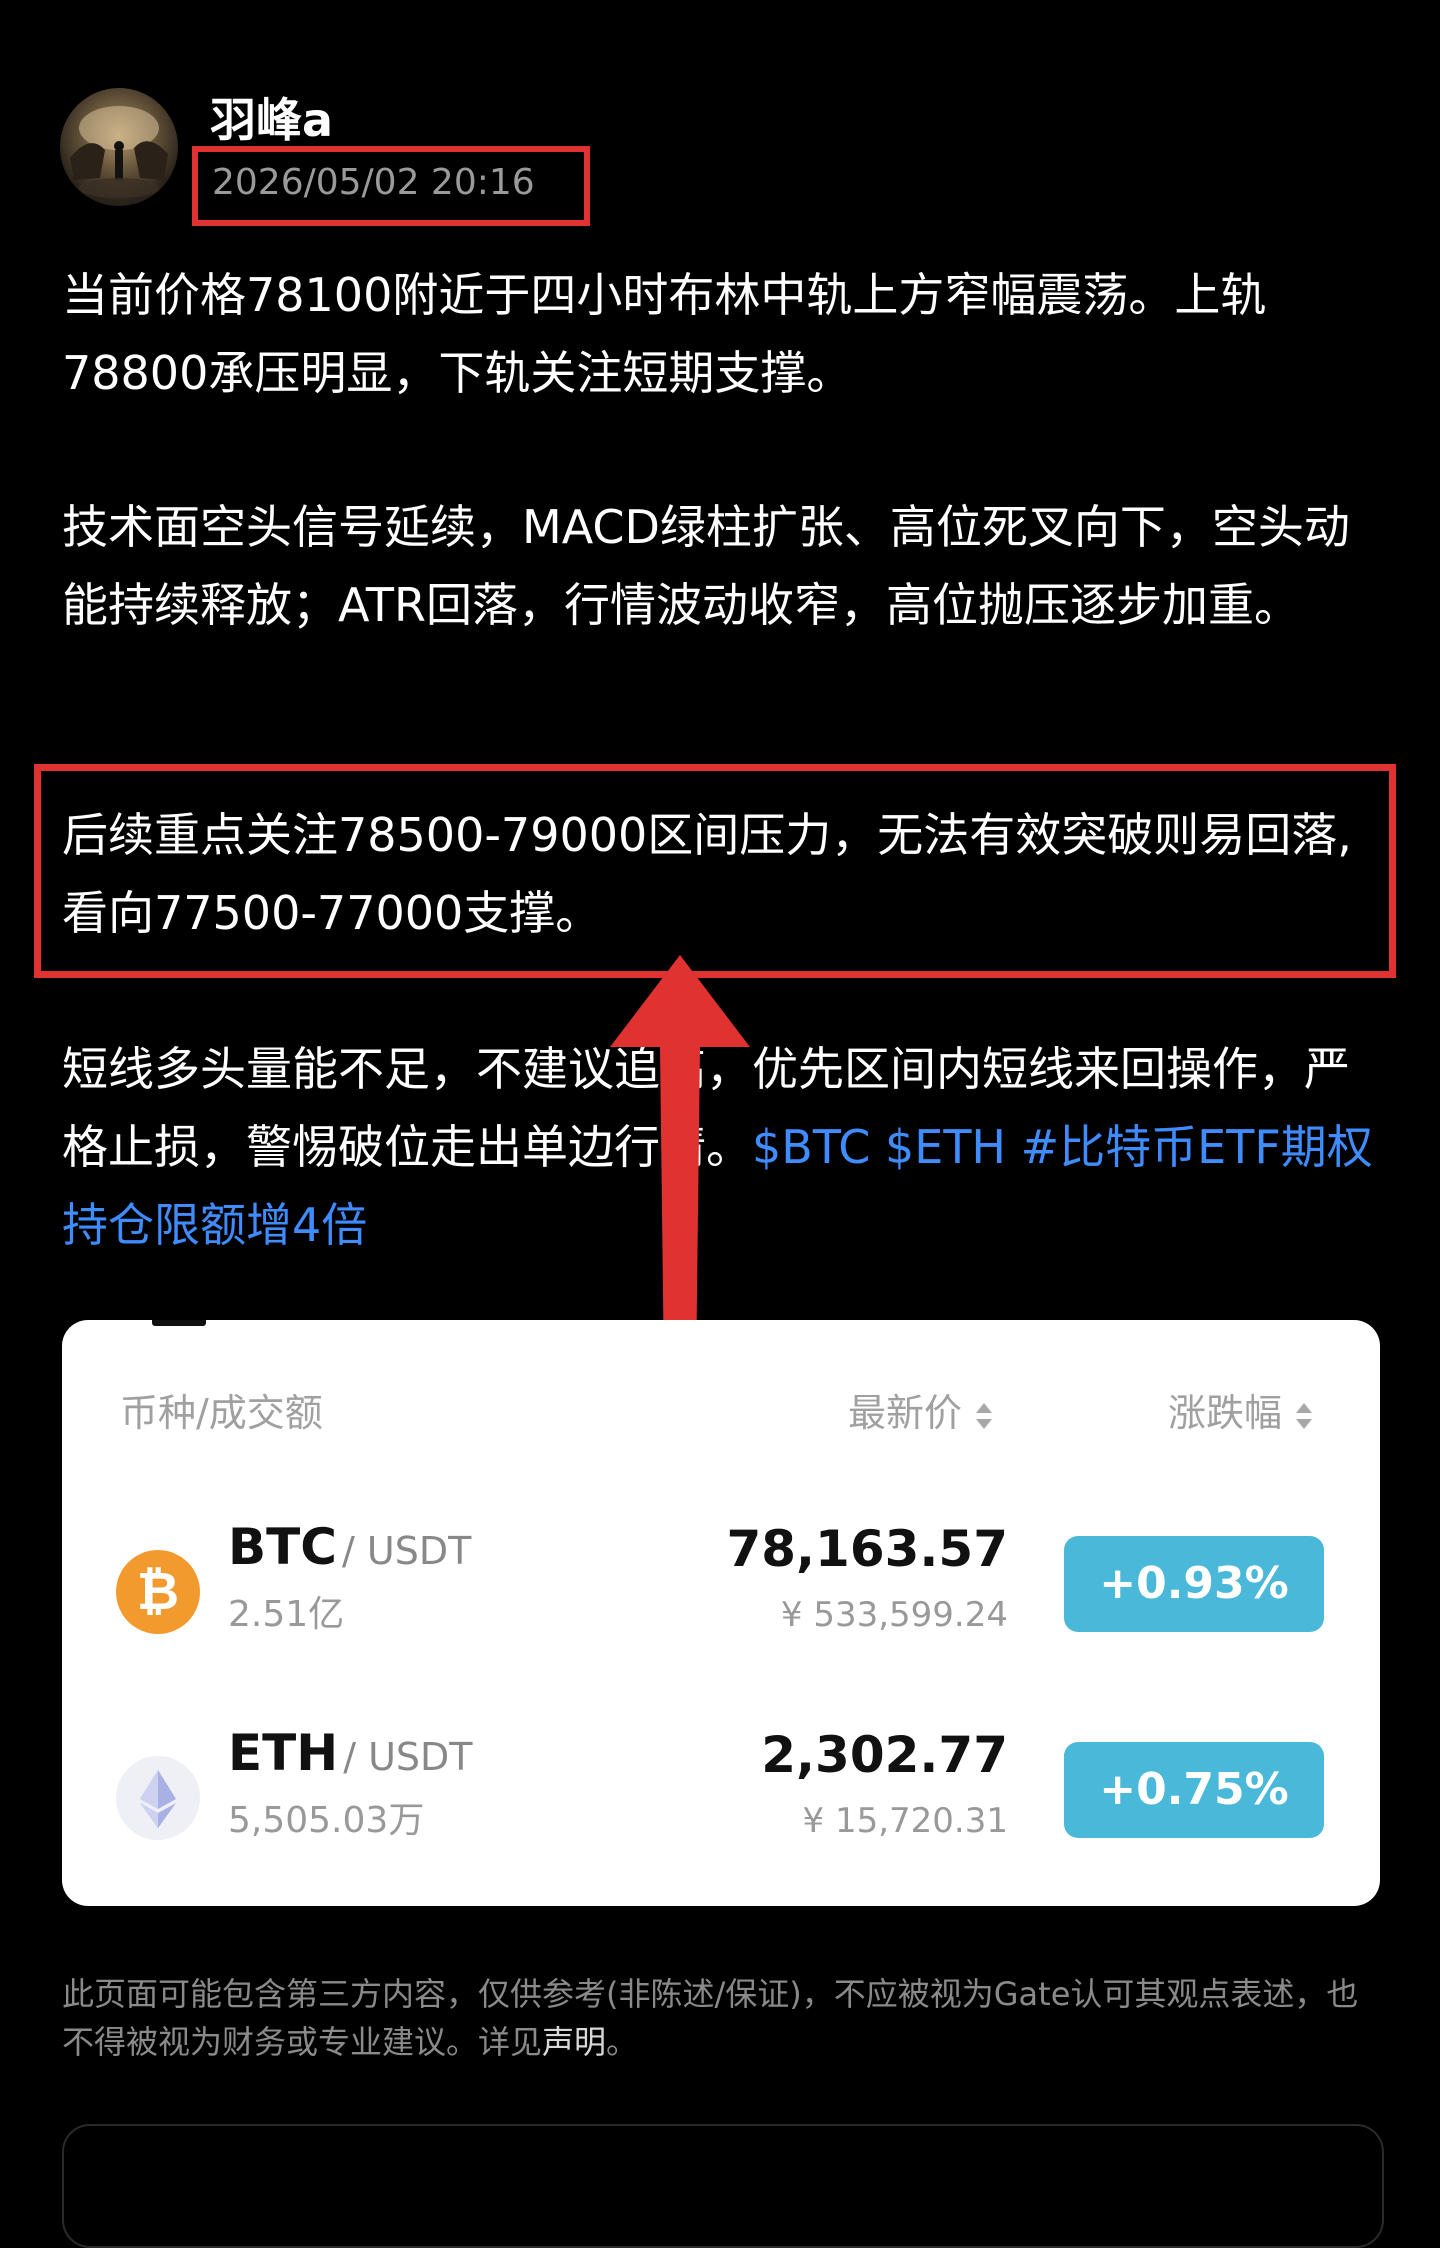 This screenshot has height=2248, width=1440. I want to click on pair-volume: 2.51亿, so click(286, 1614).